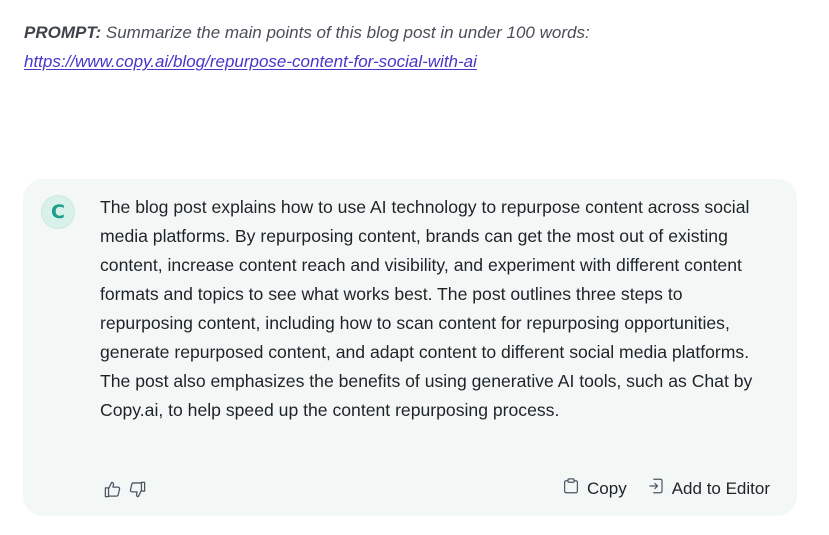 This screenshot has height=535, width=829. I want to click on avatar: C, so click(58, 212).